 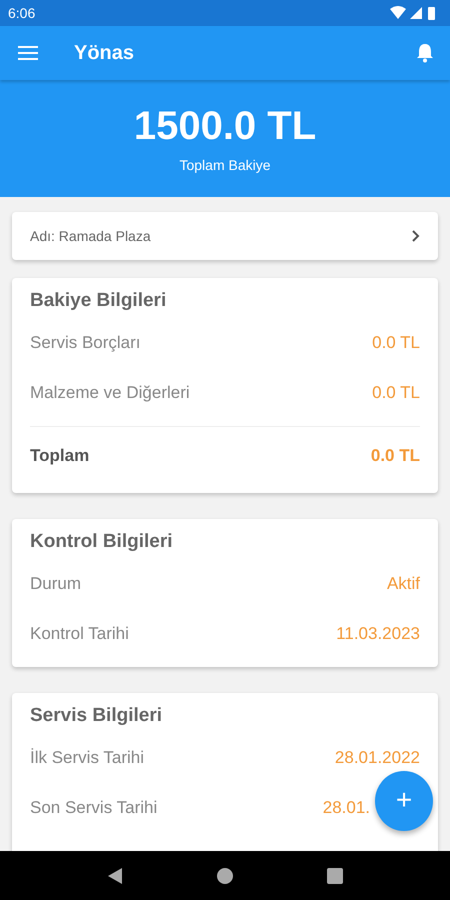 What do you see at coordinates (79, 634) in the screenshot?
I see `row-label: Kontrol Tarihi` at bounding box center [79, 634].